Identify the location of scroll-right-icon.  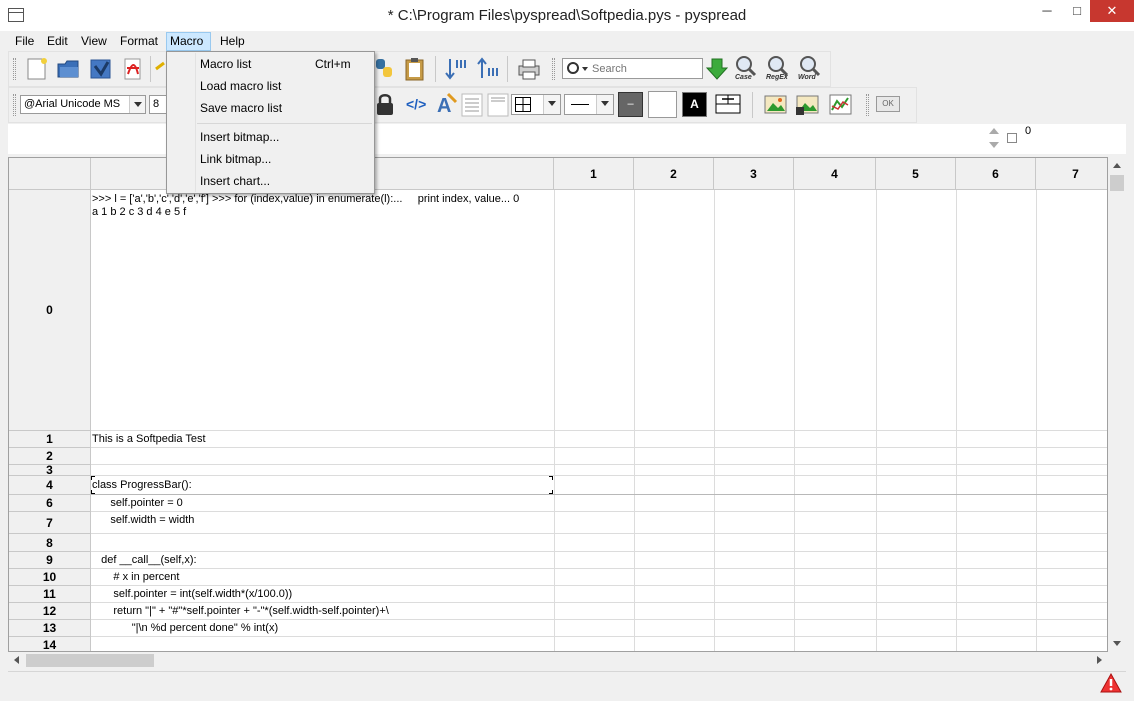
(1099, 660).